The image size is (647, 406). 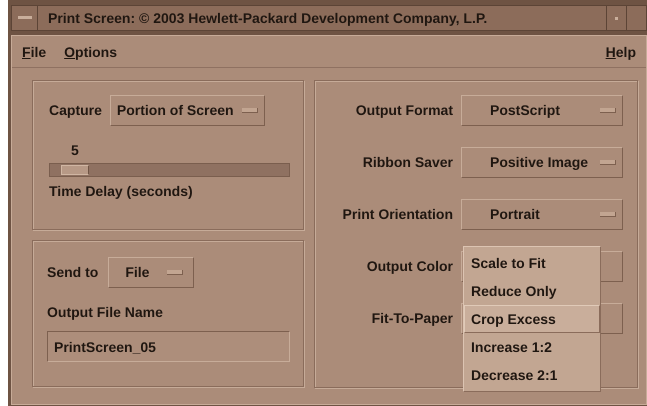 What do you see at coordinates (168, 346) in the screenshot?
I see `output-file-field: PrintScreen_05` at bounding box center [168, 346].